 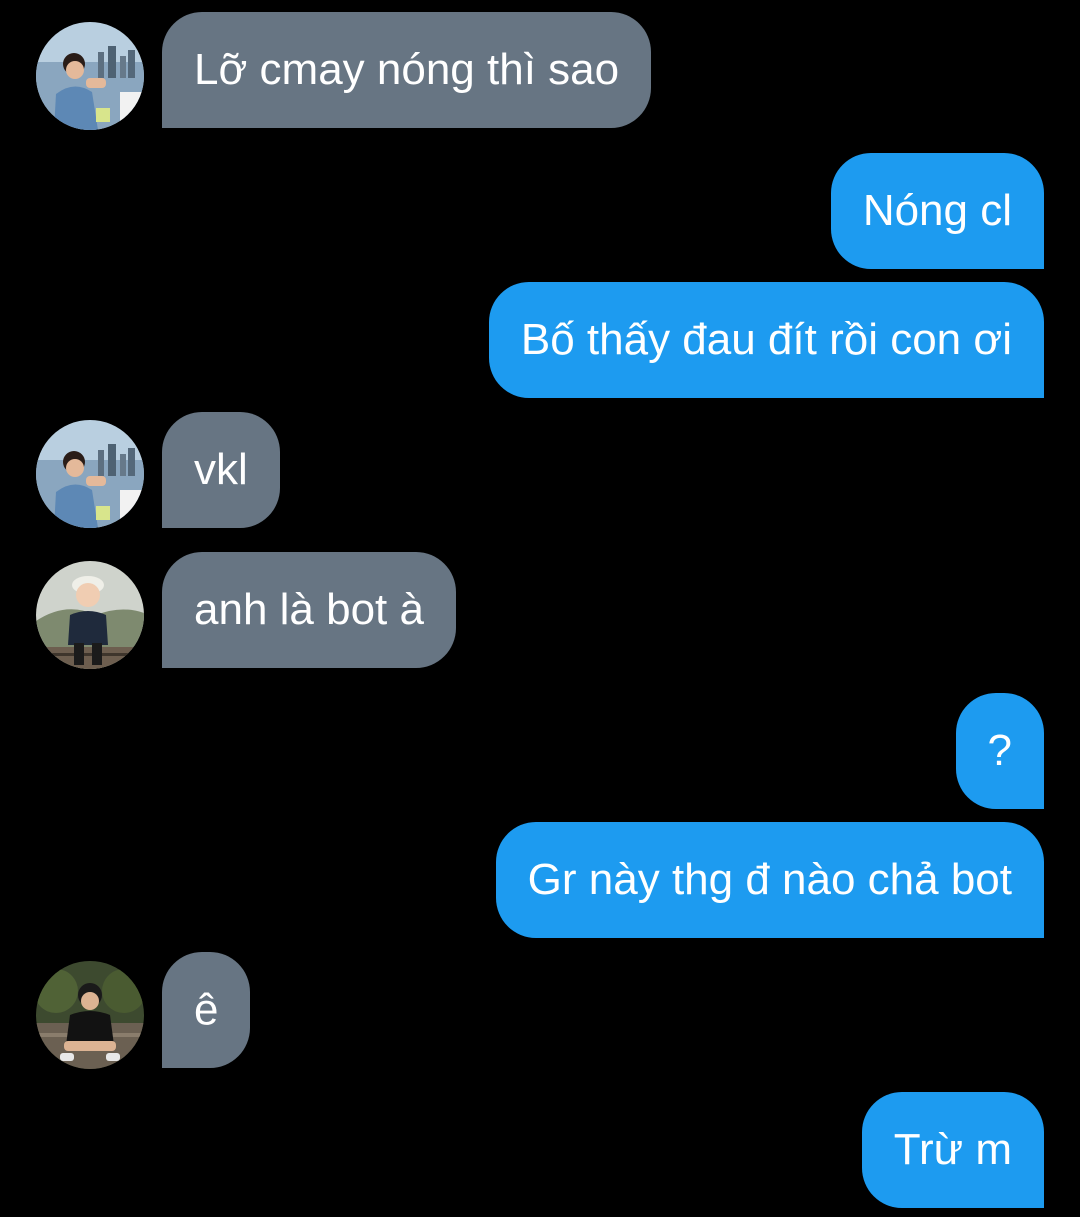 What do you see at coordinates (766, 340) in the screenshot?
I see `outgoing-message-bubble: Bố thấy đau đít rồi con ơi` at bounding box center [766, 340].